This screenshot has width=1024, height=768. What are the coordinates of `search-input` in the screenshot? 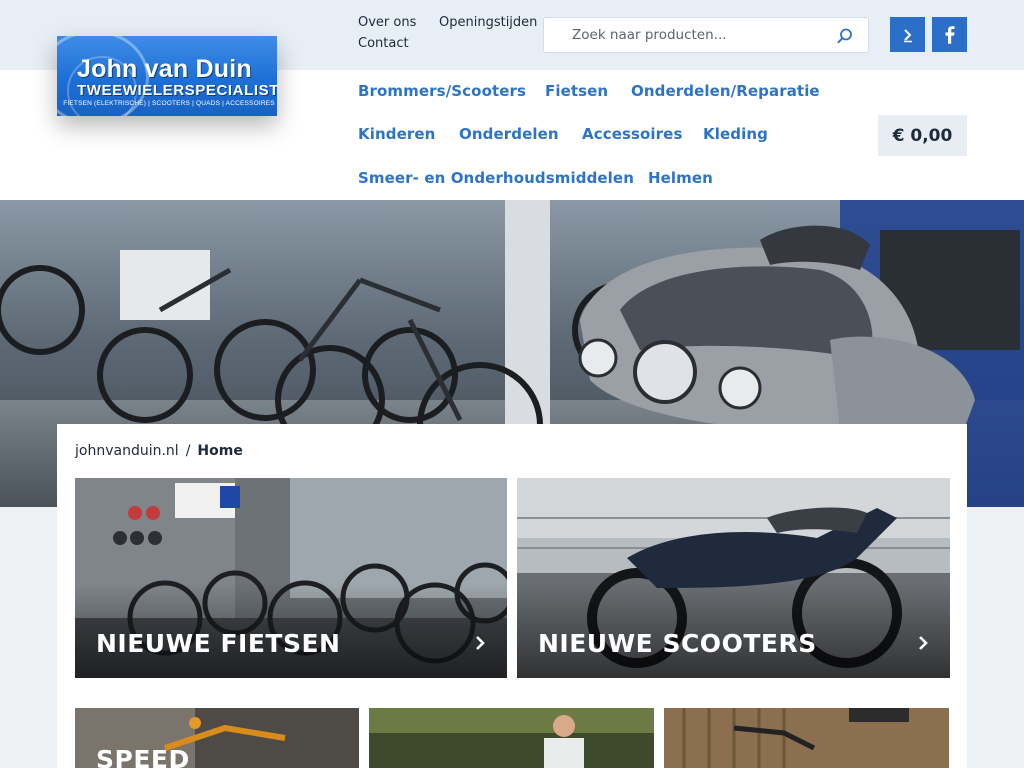 It's located at (684, 35).